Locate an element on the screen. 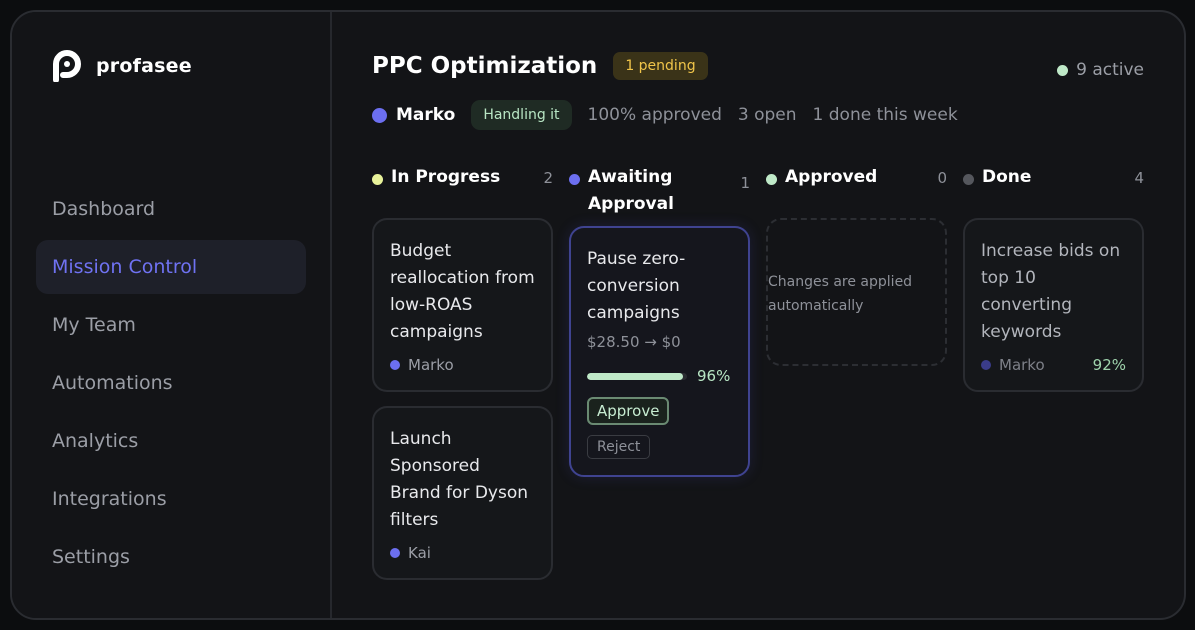  column-header: Done 4 is located at coordinates (1053, 192).